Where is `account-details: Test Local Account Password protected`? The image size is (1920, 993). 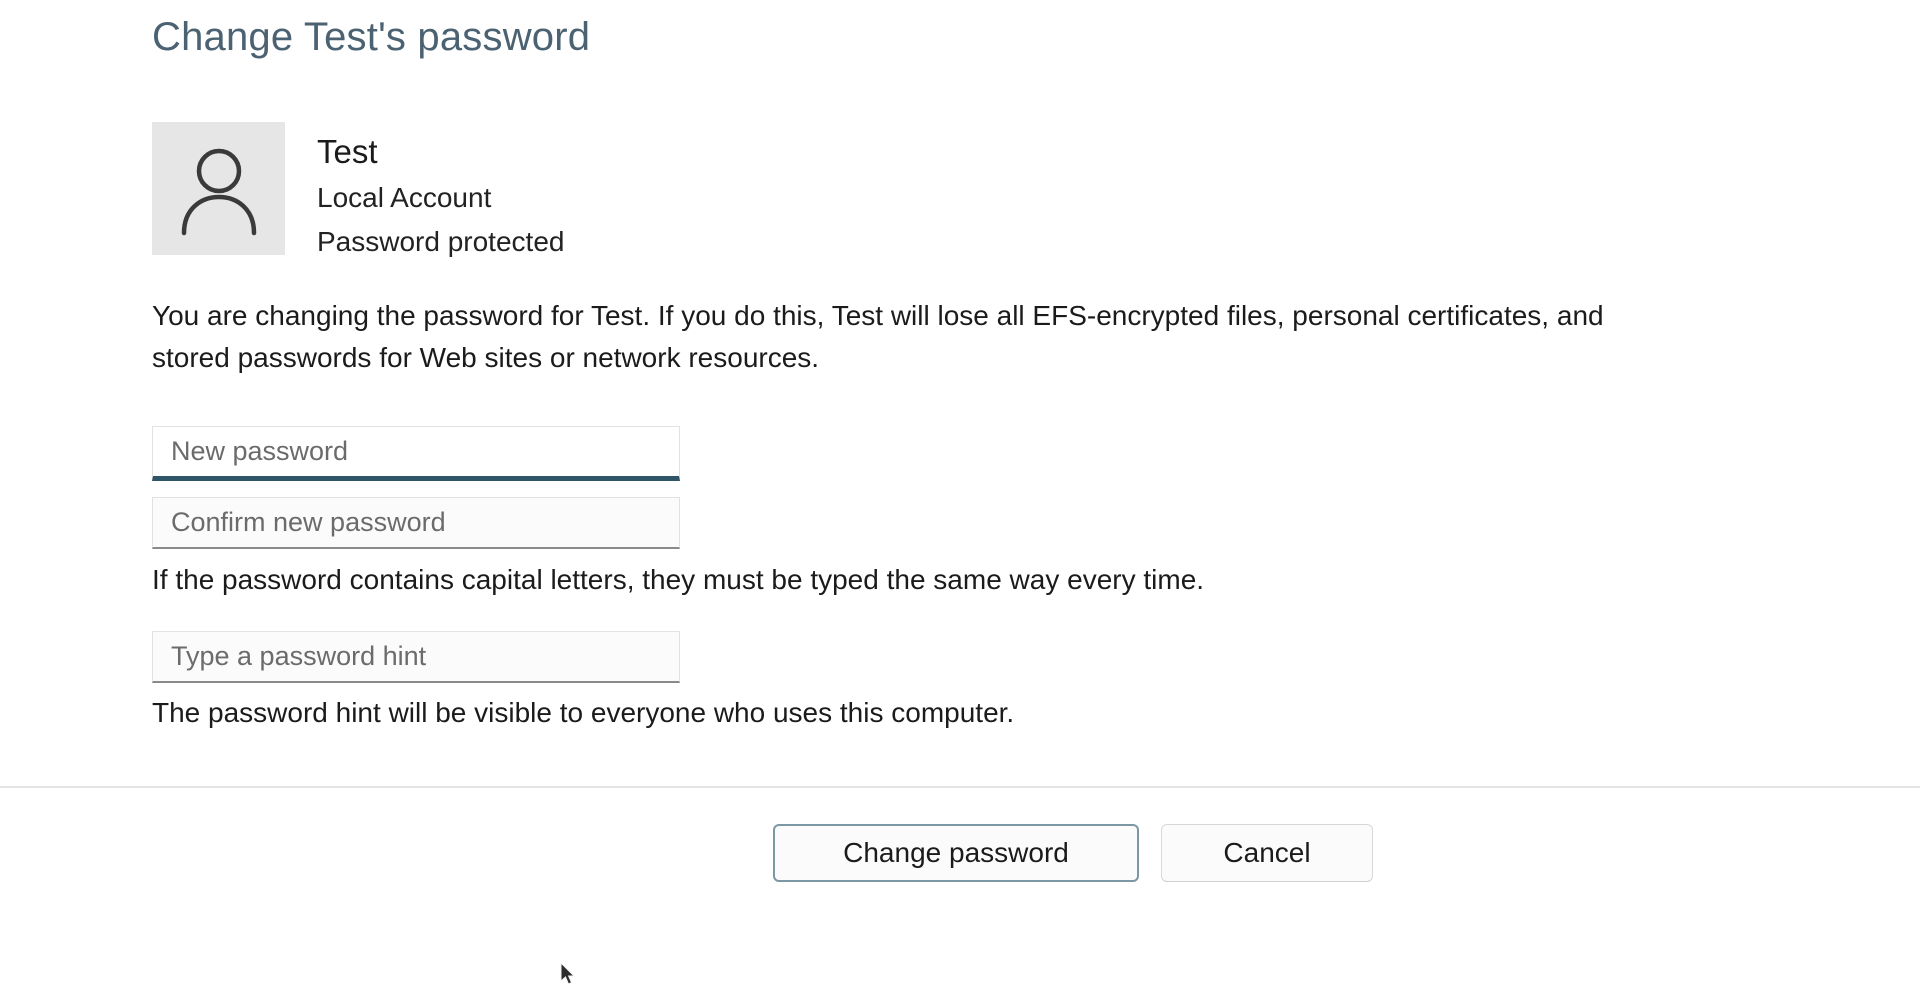 account-details: Test Local Account Password protected is located at coordinates (440, 196).